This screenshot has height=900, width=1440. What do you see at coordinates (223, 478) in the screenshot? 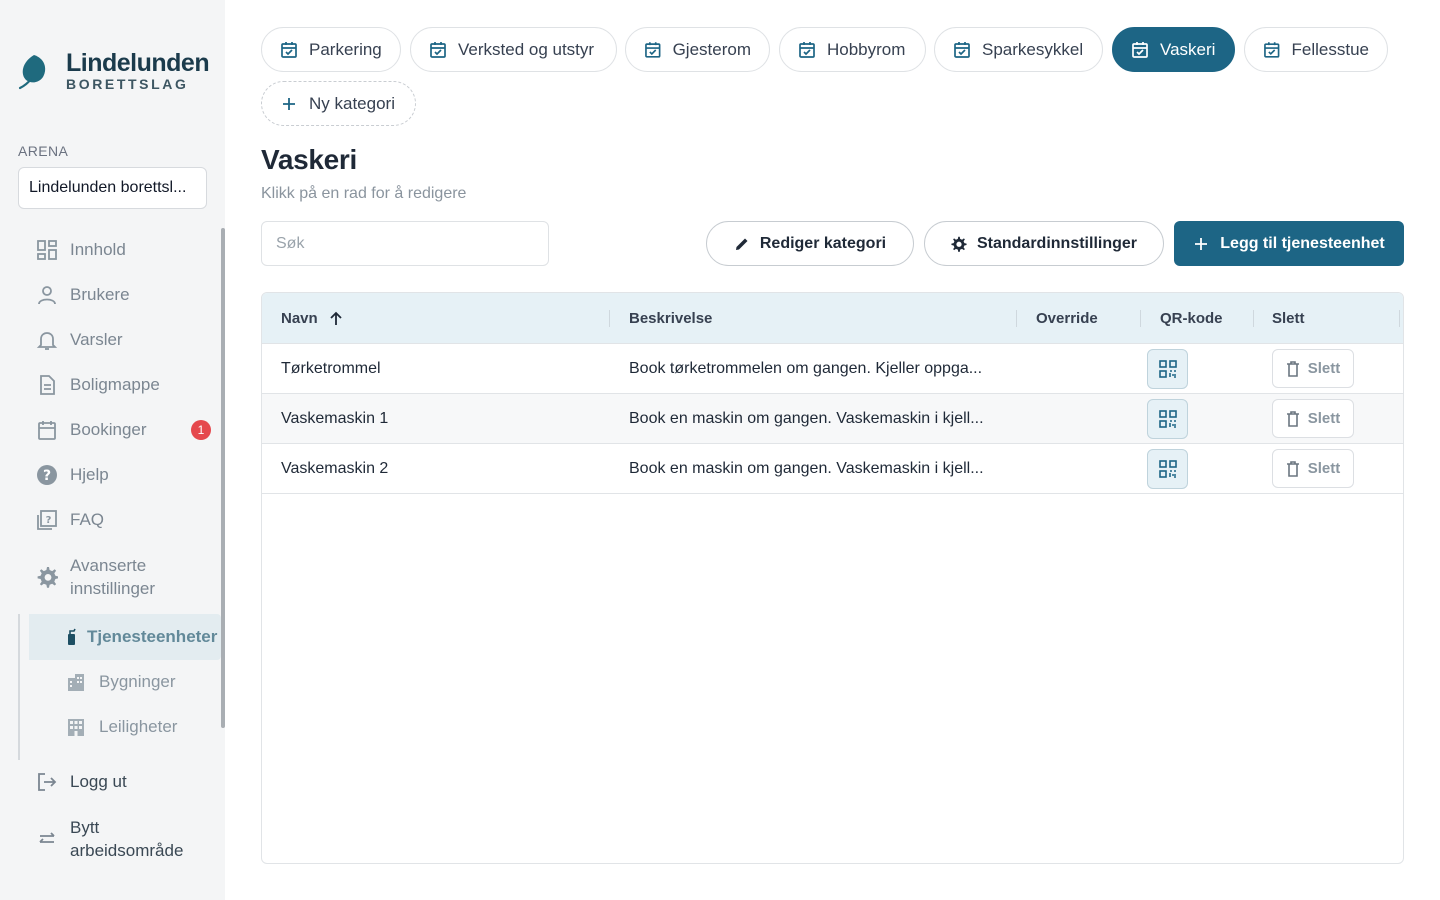
I see `sidebar-scrollbar` at bounding box center [223, 478].